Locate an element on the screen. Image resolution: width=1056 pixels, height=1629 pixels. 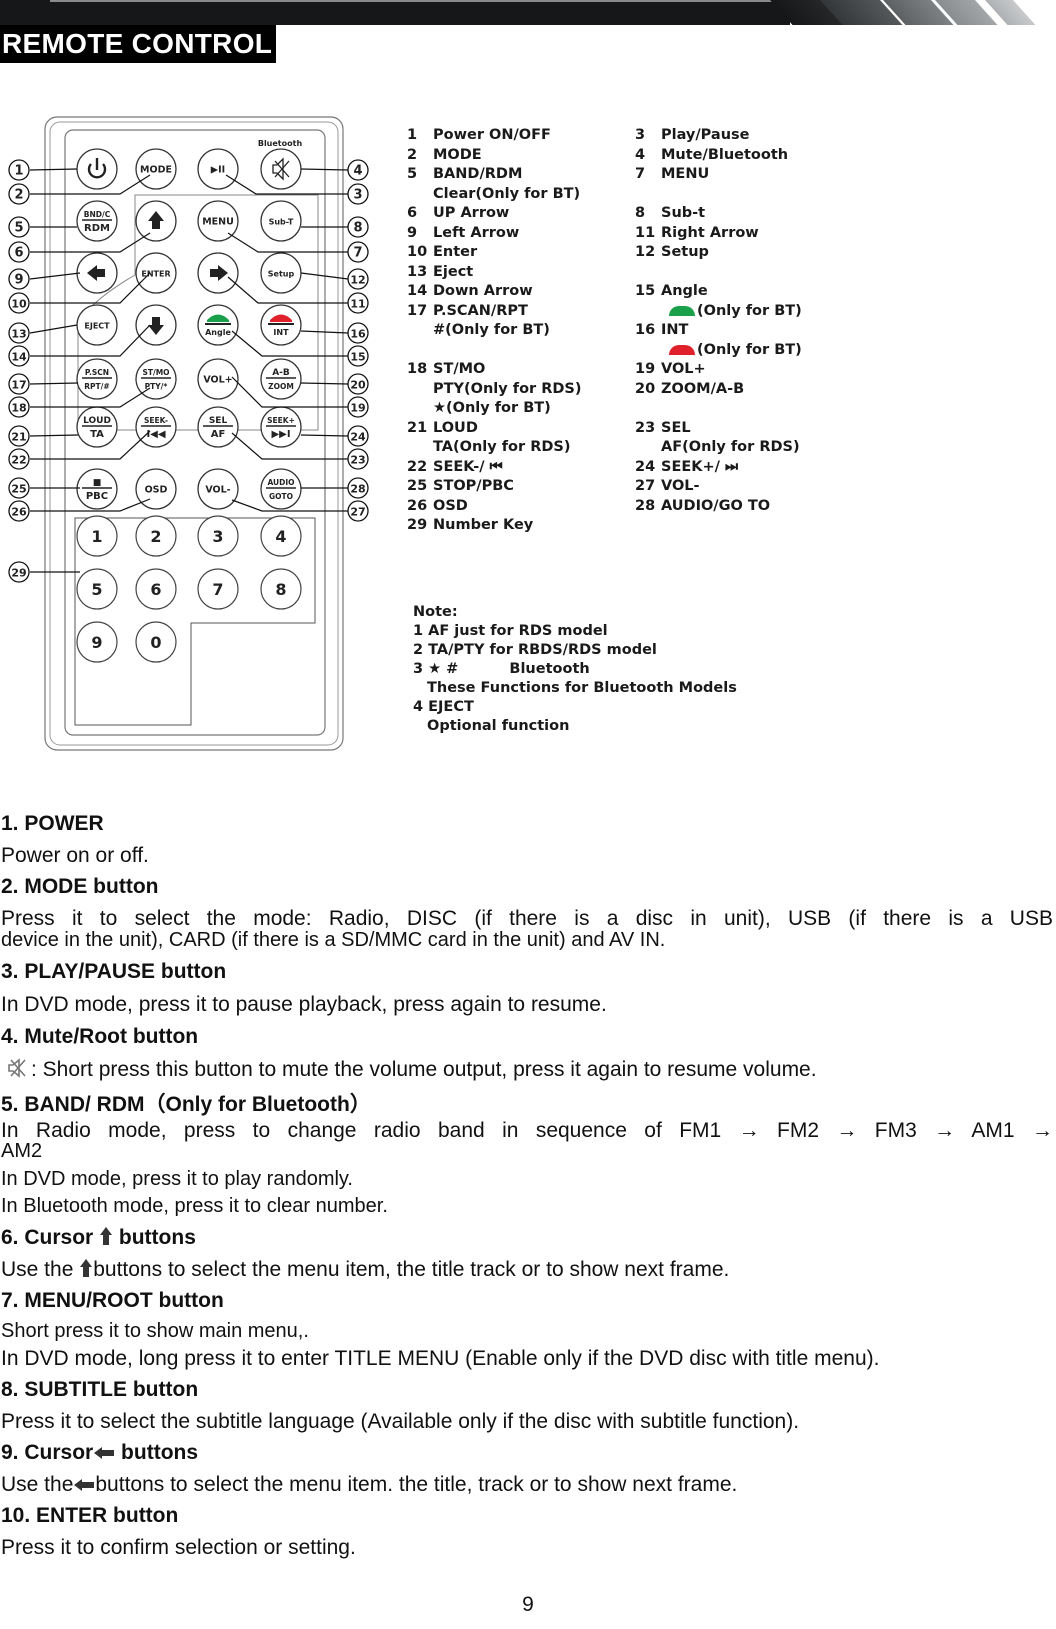
button-label-top: LOUD is located at coordinates (97, 421).